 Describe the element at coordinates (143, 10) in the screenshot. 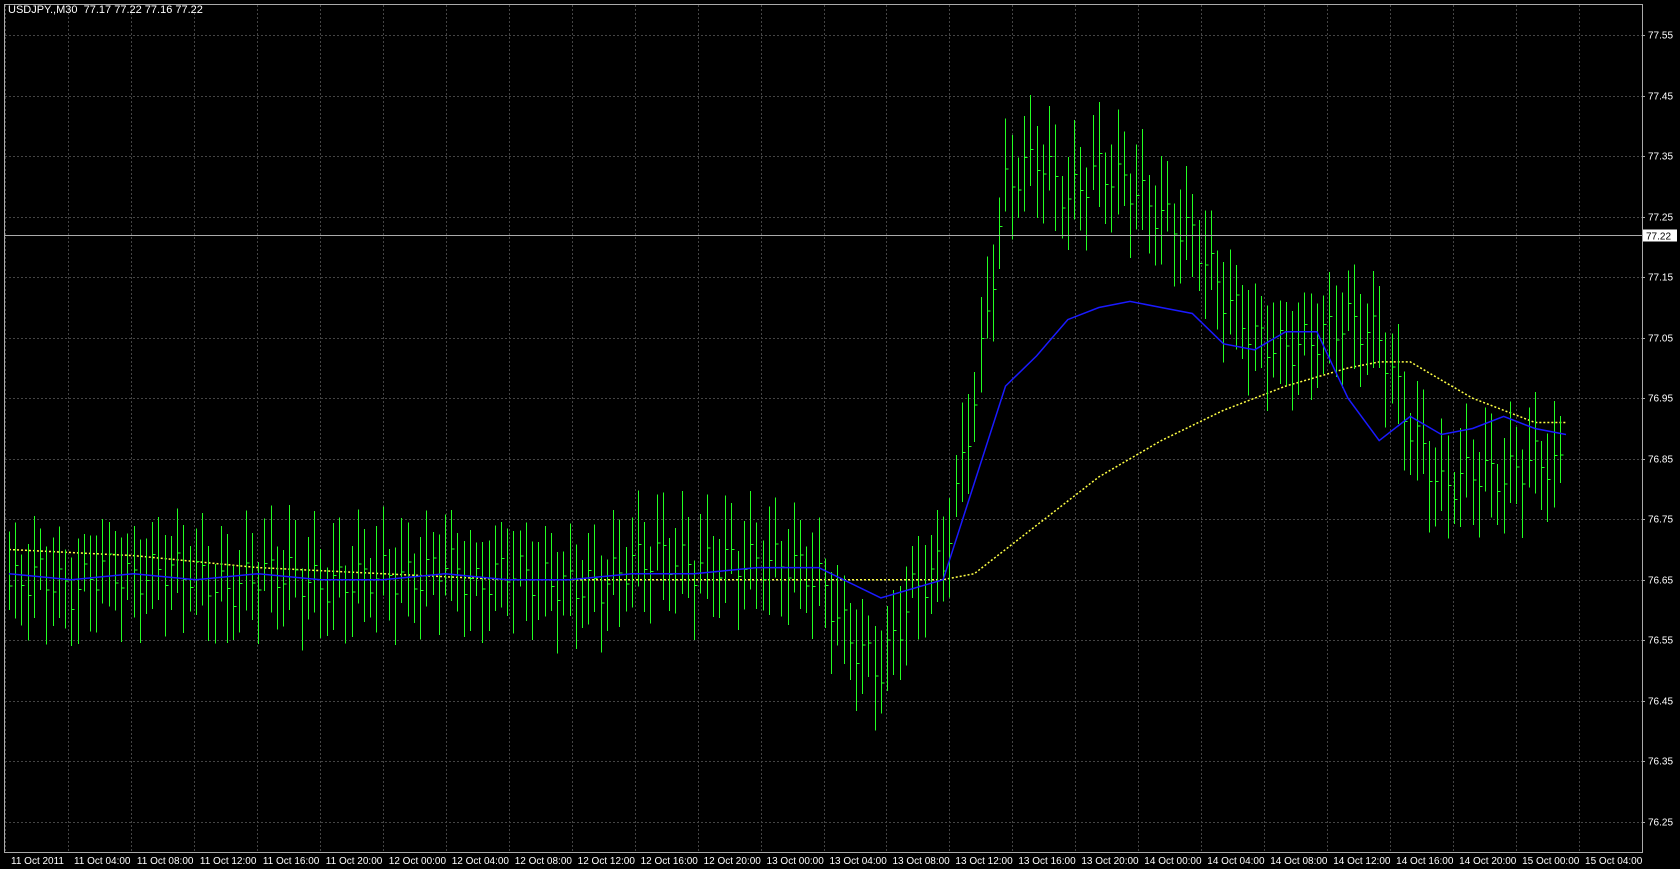

I see `ohlc-values: 77.17 77.22 77.16 77.22` at that location.